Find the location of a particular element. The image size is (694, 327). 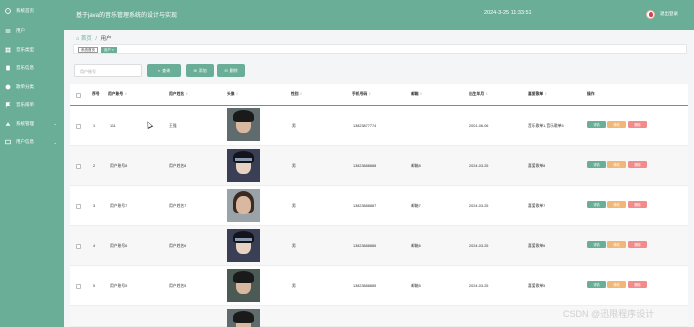

cell-phone: 13823888885 is located at coordinates (365, 286).